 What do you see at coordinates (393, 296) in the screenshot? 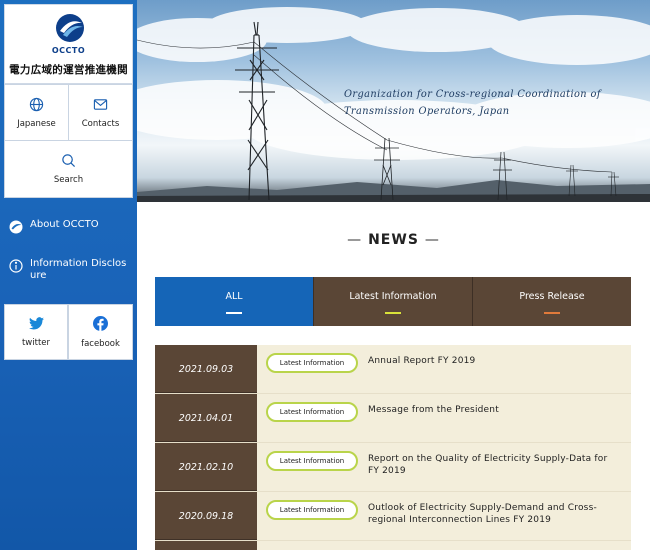
I see `tab-latest-label: Latest Information` at bounding box center [393, 296].